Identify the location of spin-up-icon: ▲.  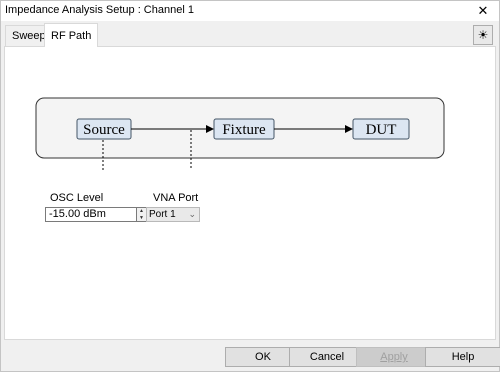
(141, 211).